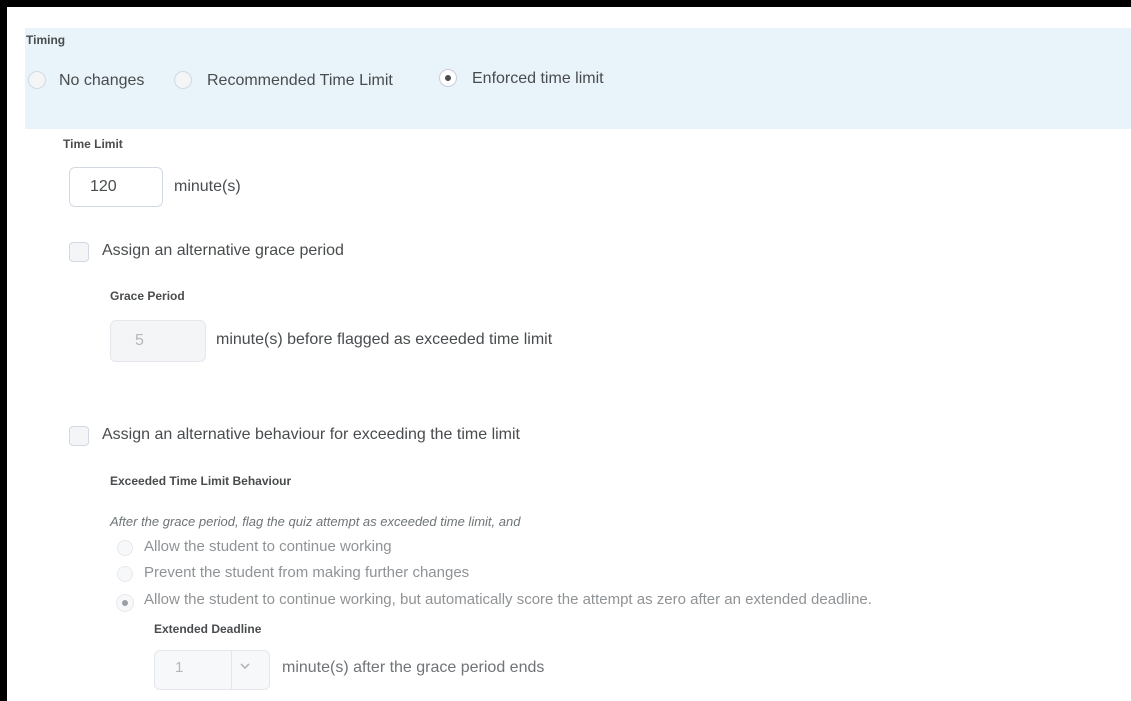  Describe the element at coordinates (125, 574) in the screenshot. I see `radio-prevent-changes` at that location.